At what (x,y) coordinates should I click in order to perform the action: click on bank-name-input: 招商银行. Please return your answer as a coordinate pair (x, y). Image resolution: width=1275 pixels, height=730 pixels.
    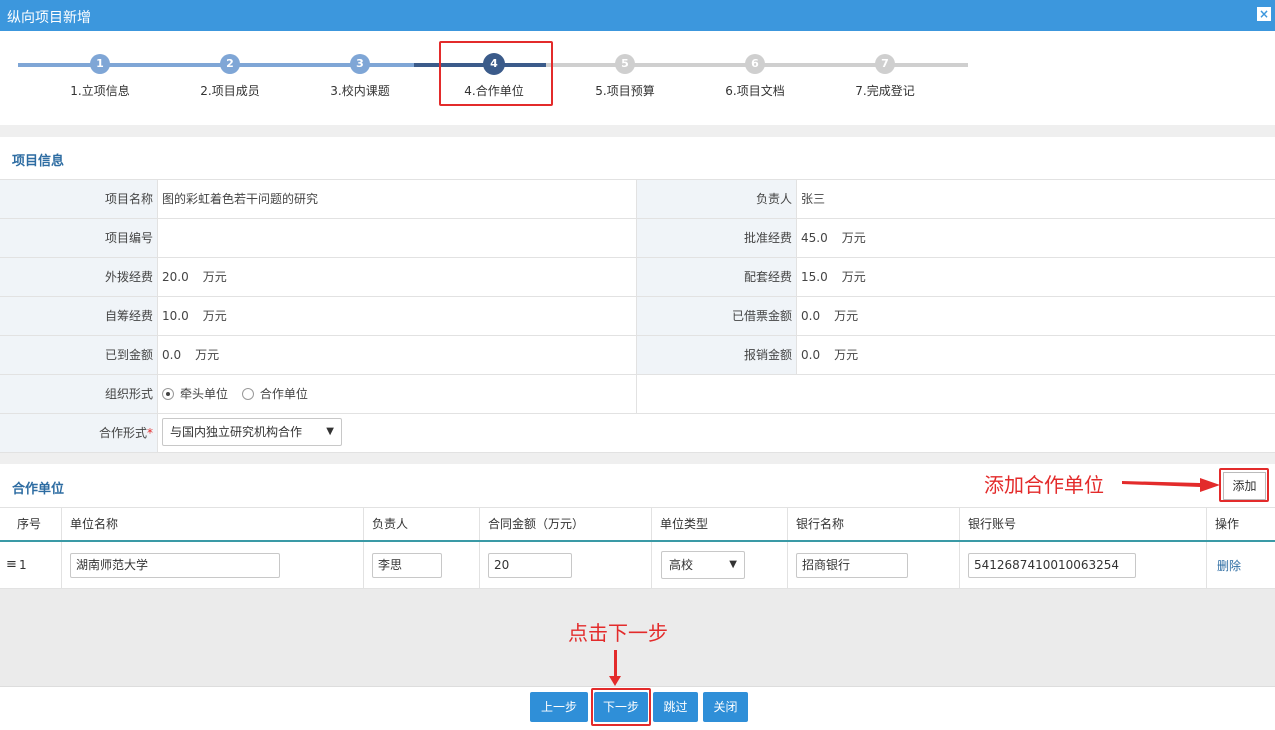
    Looking at the image, I should click on (852, 565).